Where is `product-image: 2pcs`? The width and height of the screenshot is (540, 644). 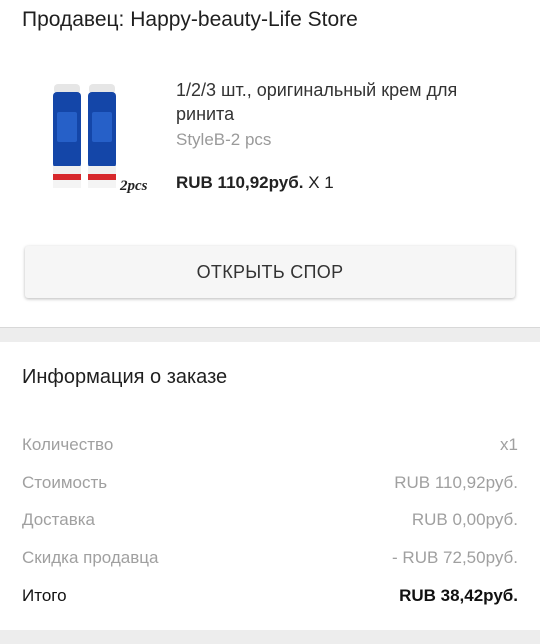 product-image: 2pcs is located at coordinates (104, 138).